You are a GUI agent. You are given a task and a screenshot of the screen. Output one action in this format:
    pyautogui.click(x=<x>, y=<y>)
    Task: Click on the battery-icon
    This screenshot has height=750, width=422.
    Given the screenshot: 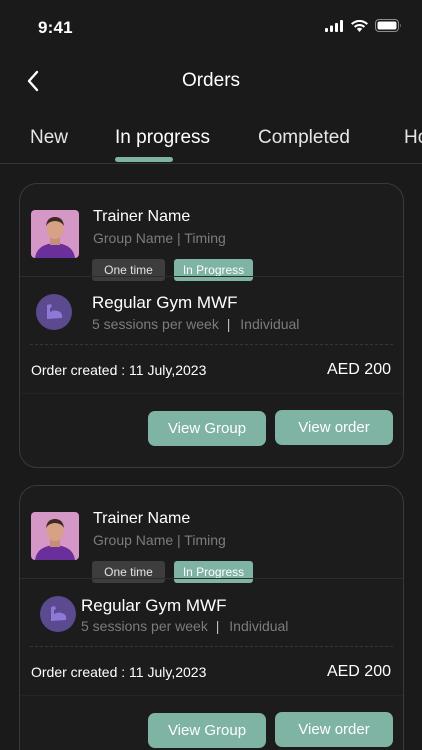 What is the action you would take?
    pyautogui.click(x=388, y=28)
    